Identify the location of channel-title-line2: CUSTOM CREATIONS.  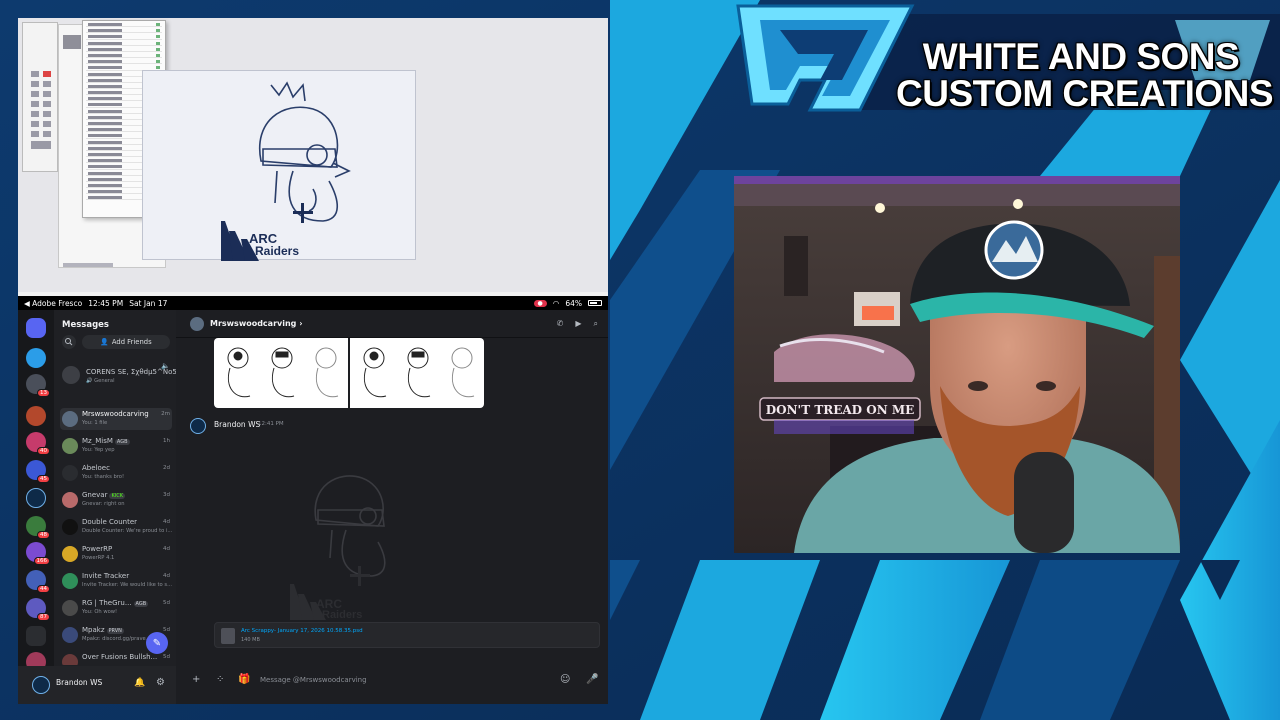
(1085, 93).